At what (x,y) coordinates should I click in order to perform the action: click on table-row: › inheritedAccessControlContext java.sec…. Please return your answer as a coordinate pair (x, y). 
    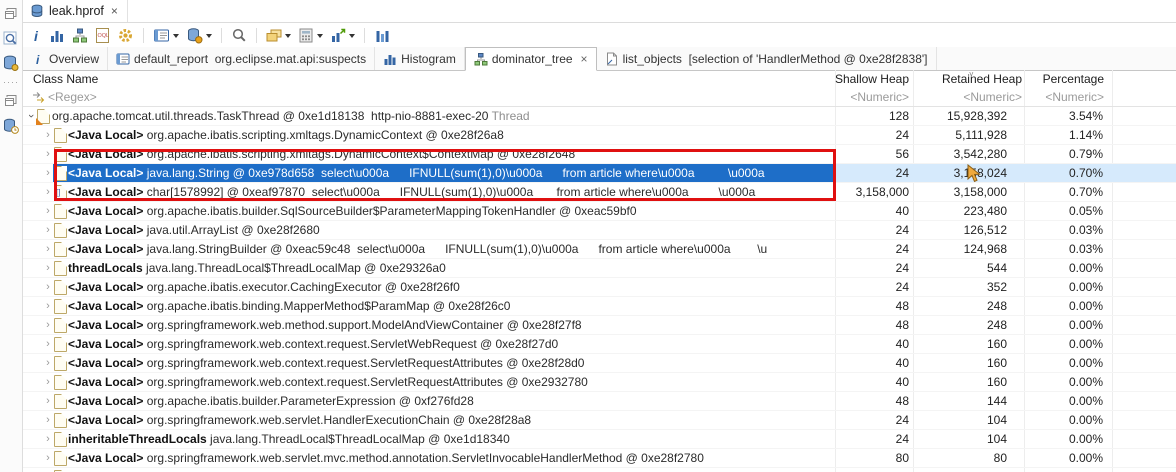
    Looking at the image, I should click on (599, 470).